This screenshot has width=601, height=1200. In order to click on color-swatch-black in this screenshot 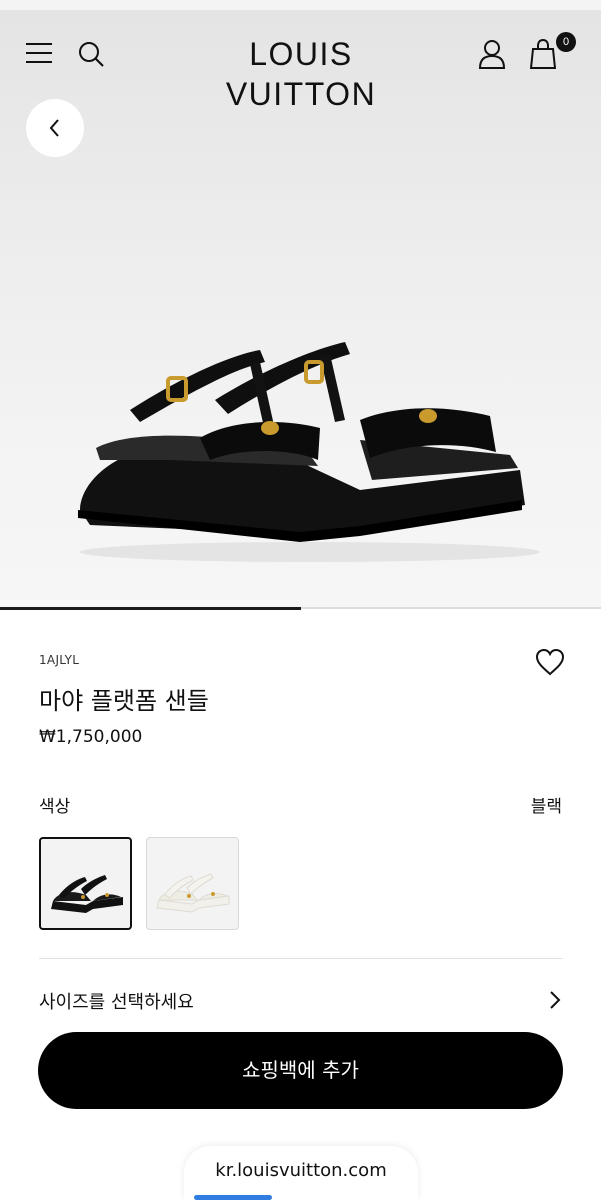, I will do `click(85, 883)`.